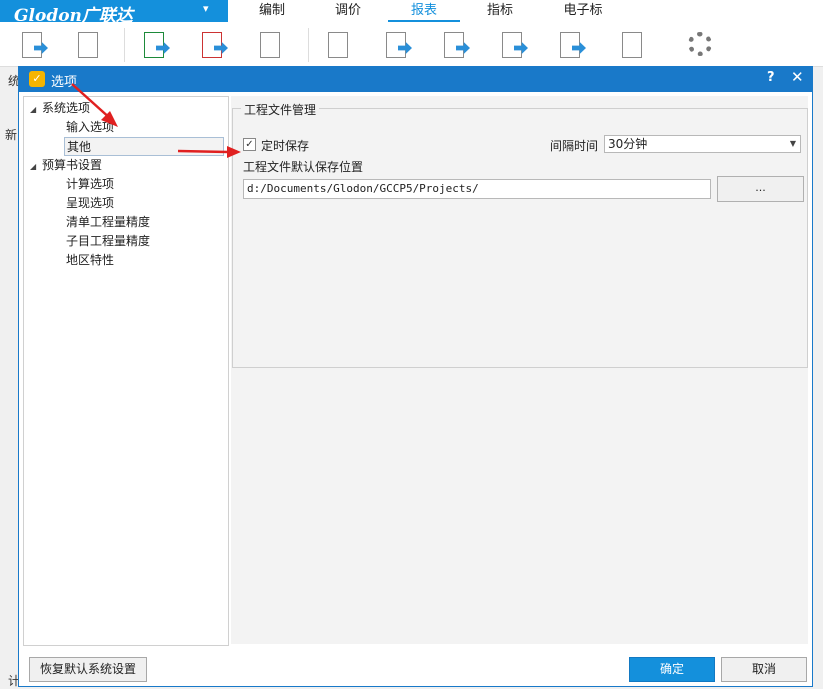 Image resolution: width=823 pixels, height=689 pixels. Describe the element at coordinates (72, 165) in the screenshot. I see `tree-node-label: 预算书设置` at that location.